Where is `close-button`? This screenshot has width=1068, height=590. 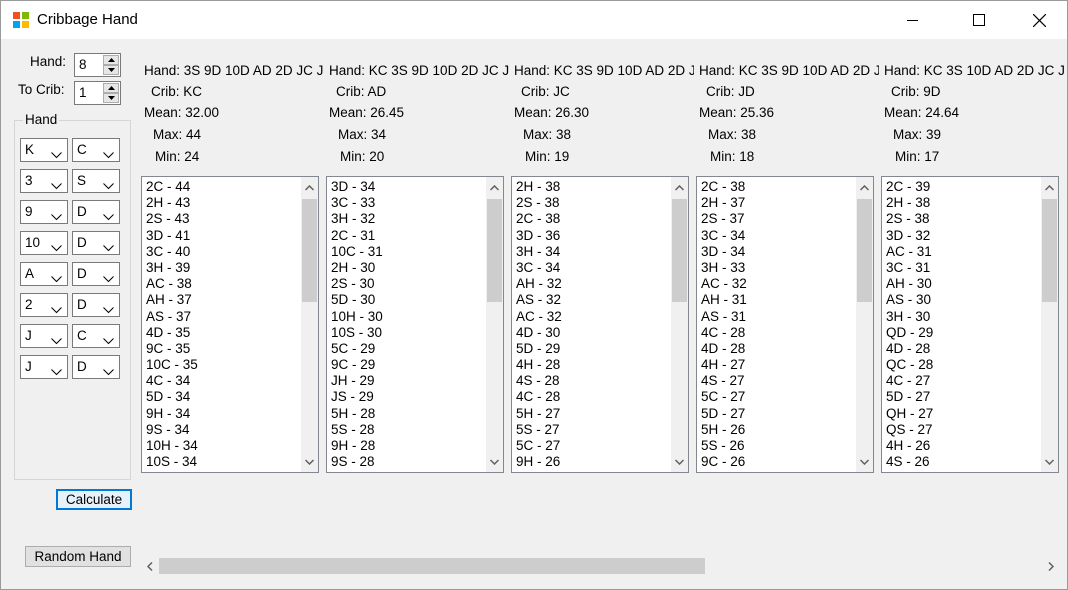
close-button is located at coordinates (1039, 20).